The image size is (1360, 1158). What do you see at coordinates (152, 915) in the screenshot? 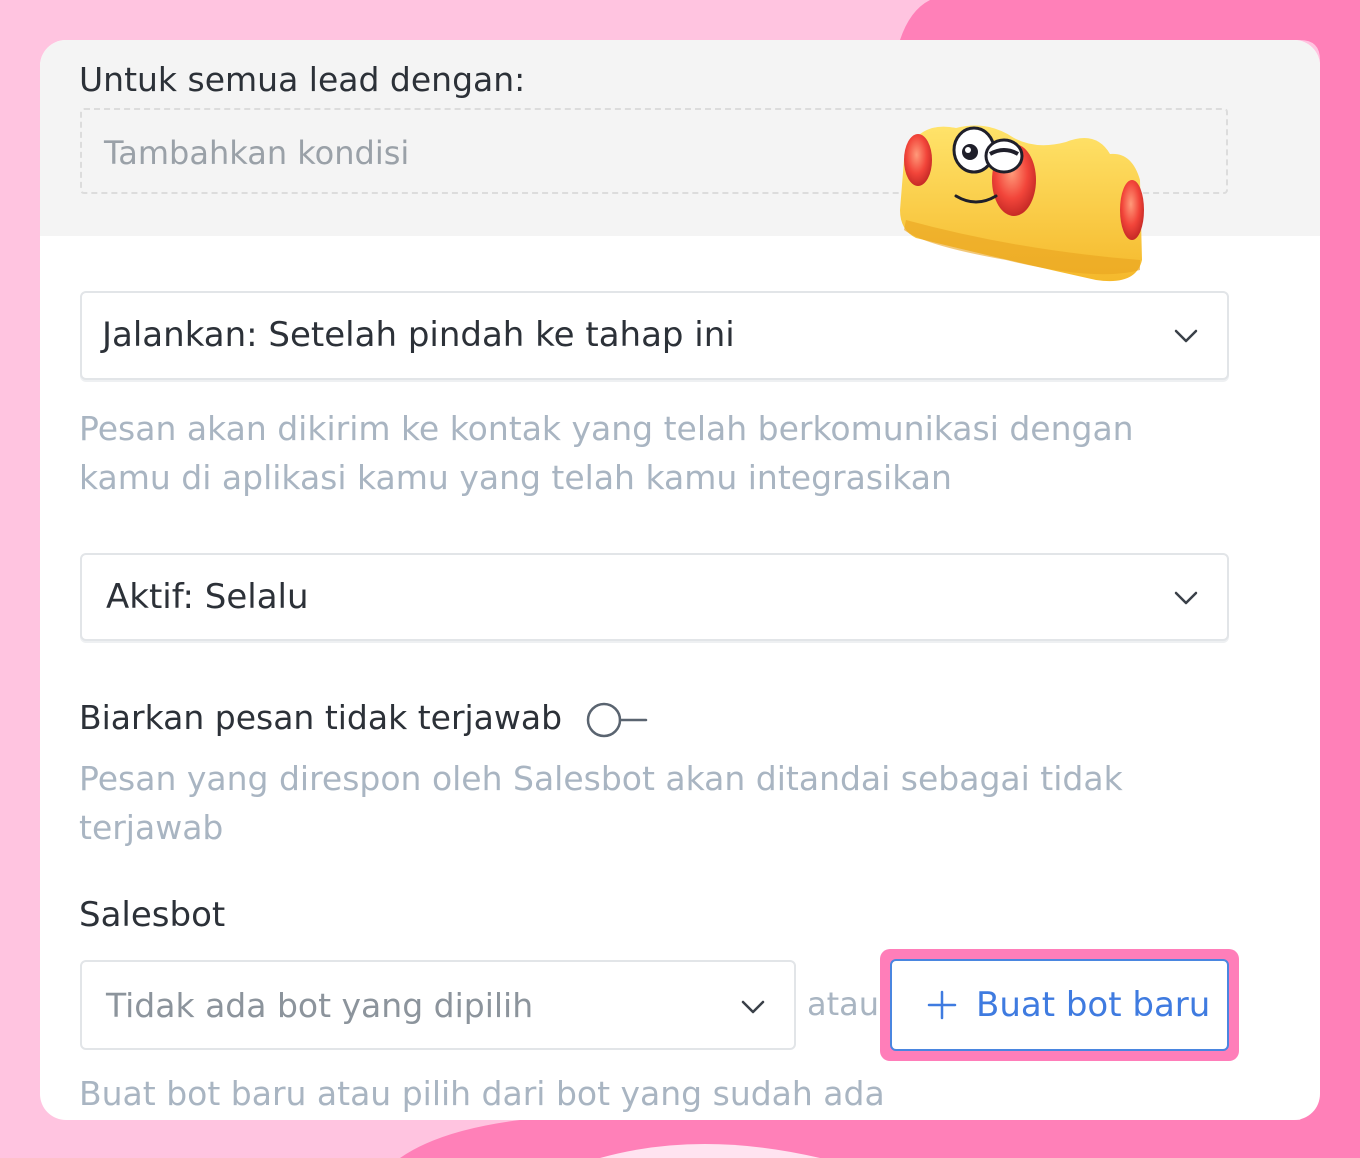
I see `salesbot-label: Salesbot` at bounding box center [152, 915].